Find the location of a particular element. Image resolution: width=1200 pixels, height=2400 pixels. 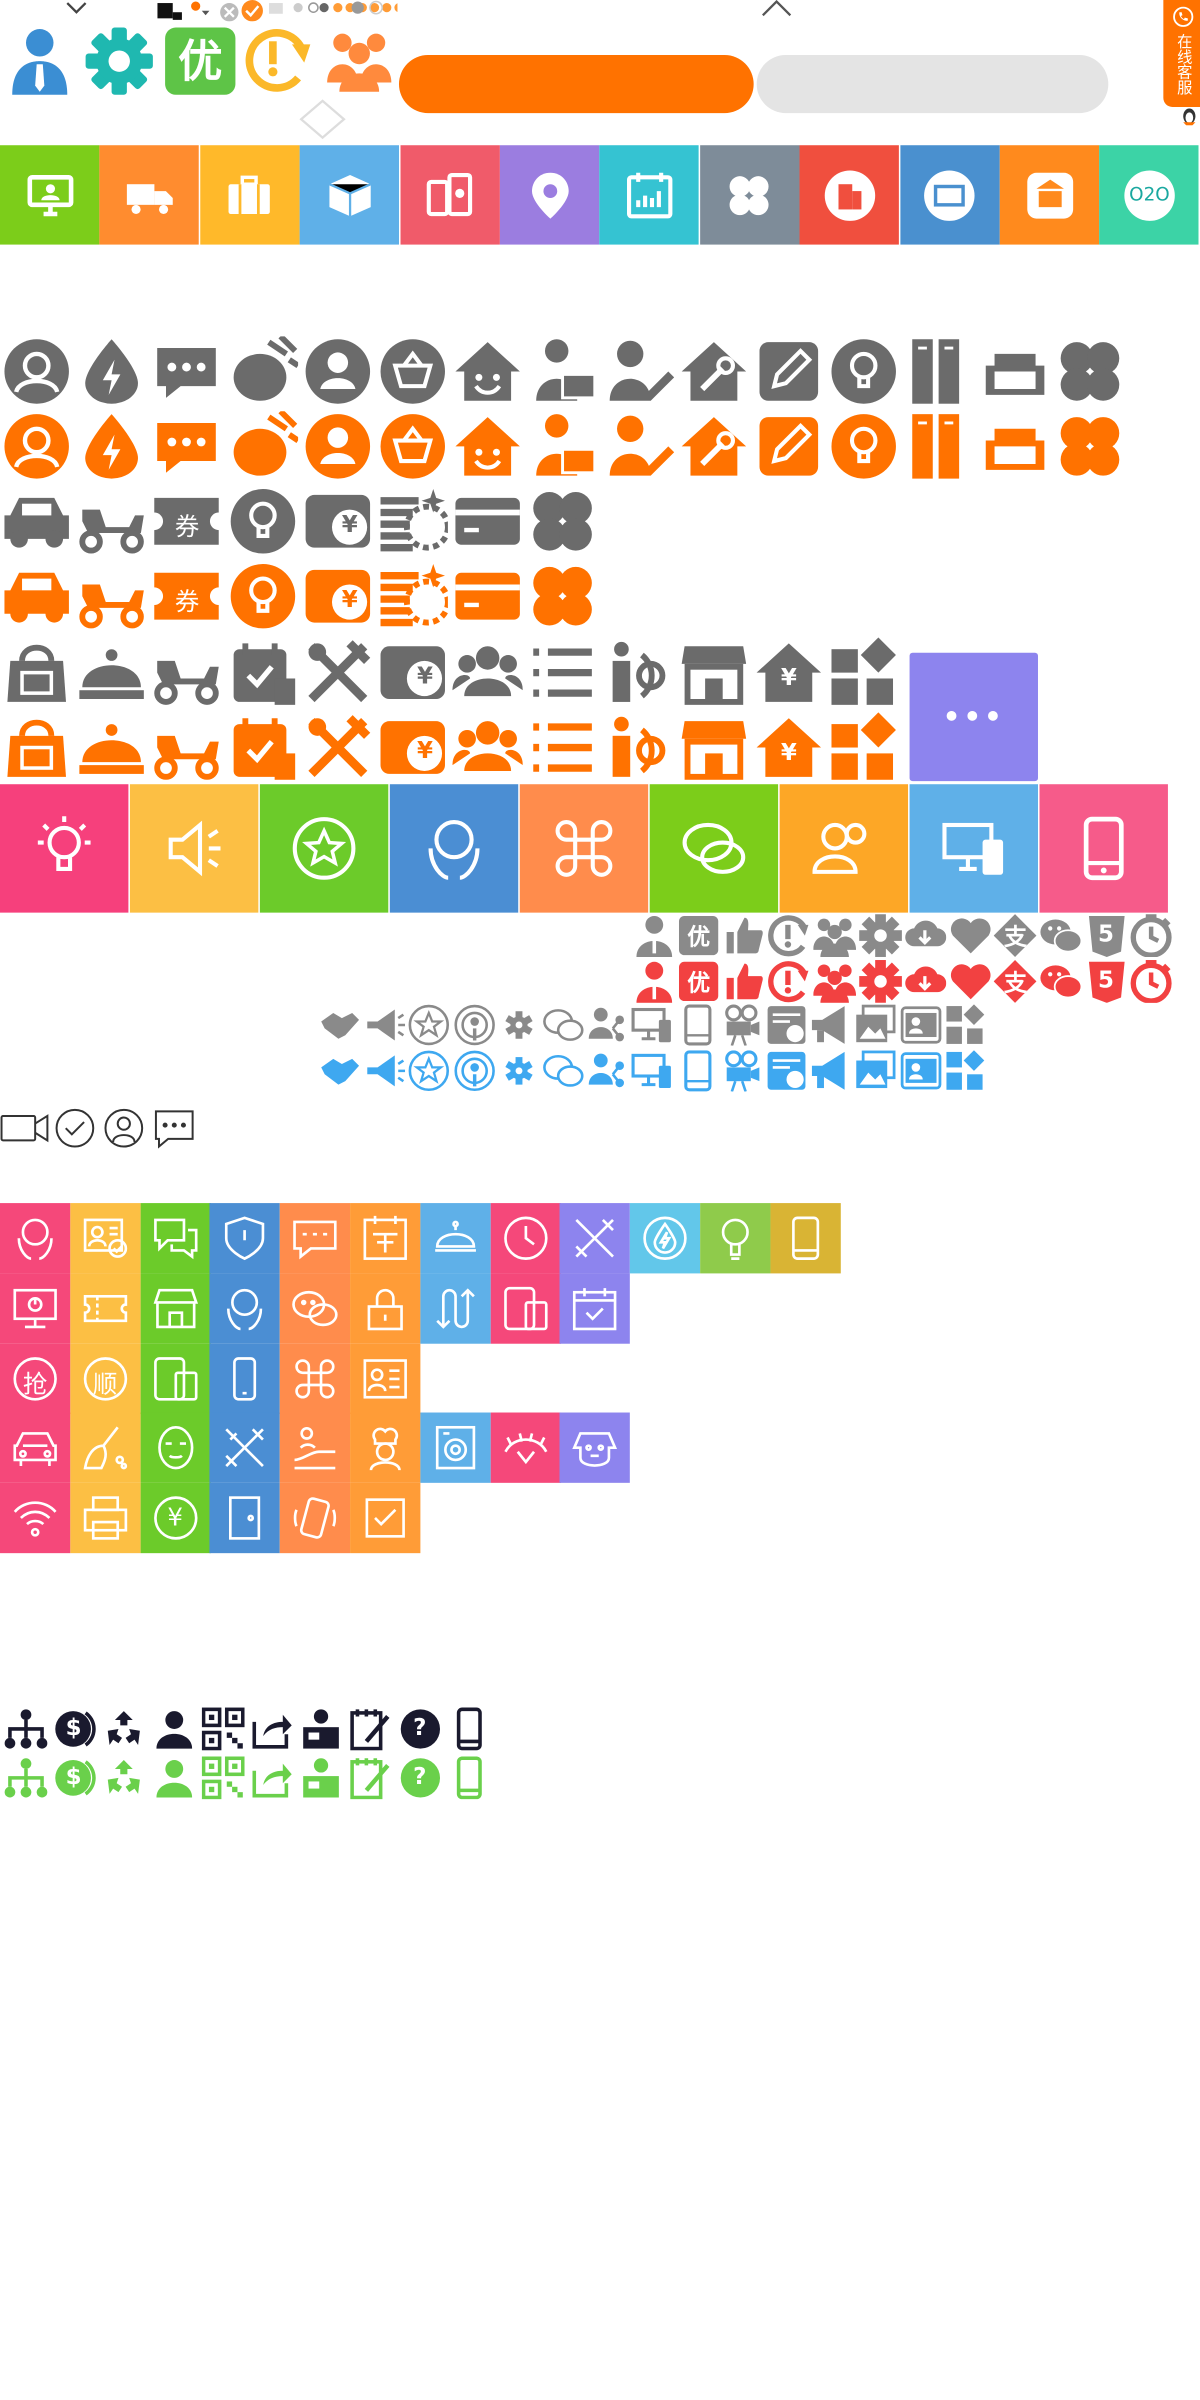

handshake-small-icon is located at coordinates (340, 1071).